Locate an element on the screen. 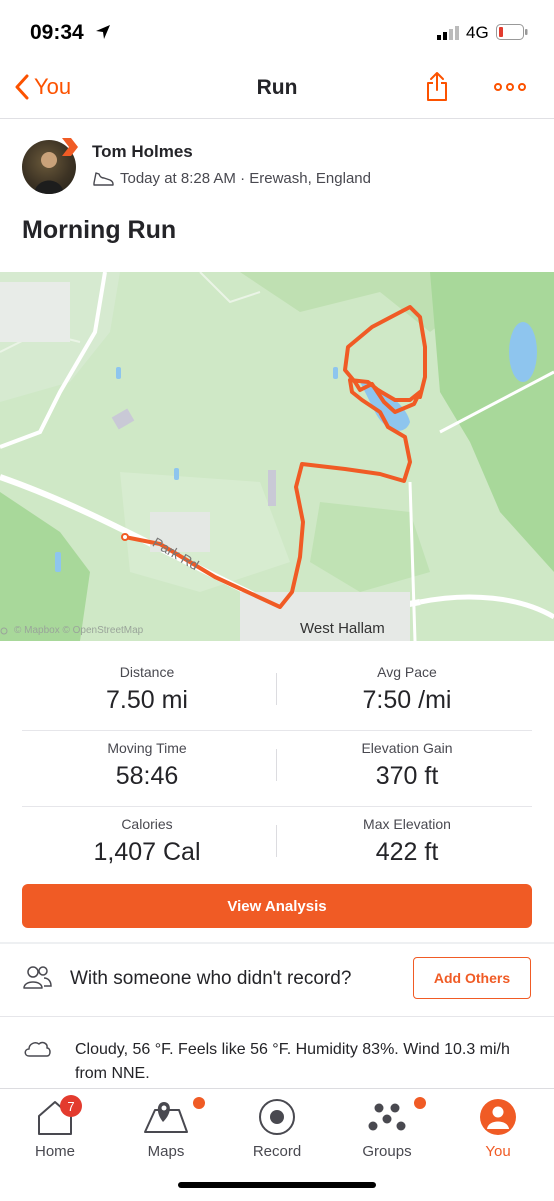 The width and height of the screenshot is (554, 1201). tab-label: Groups is located at coordinates (387, 1151).